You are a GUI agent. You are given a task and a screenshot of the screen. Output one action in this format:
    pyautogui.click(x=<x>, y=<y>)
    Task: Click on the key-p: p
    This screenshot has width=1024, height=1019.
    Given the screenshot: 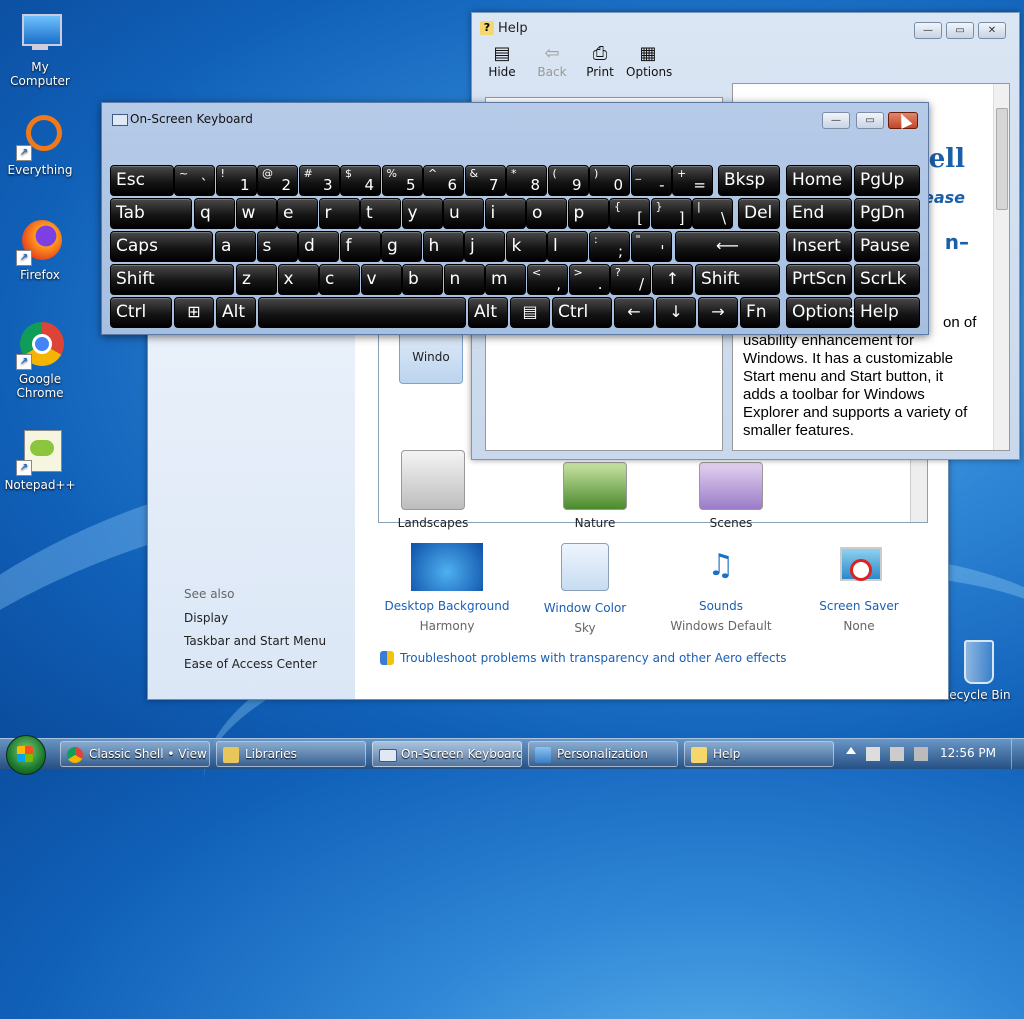 What is the action you would take?
    pyautogui.click(x=588, y=213)
    